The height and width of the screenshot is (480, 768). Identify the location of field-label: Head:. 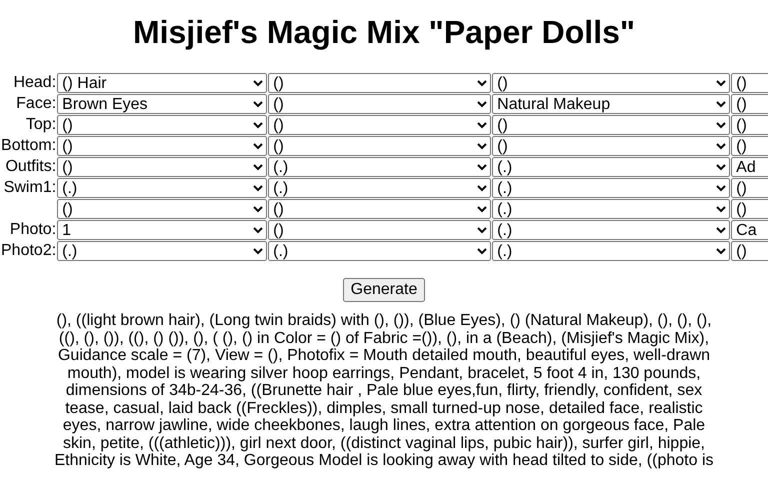
(34, 82).